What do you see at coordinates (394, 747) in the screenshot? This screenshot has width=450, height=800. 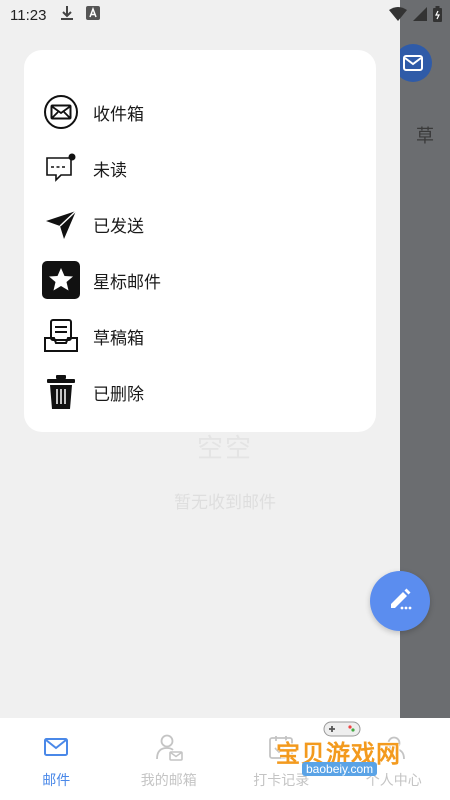 I see `profile-icon` at bounding box center [394, 747].